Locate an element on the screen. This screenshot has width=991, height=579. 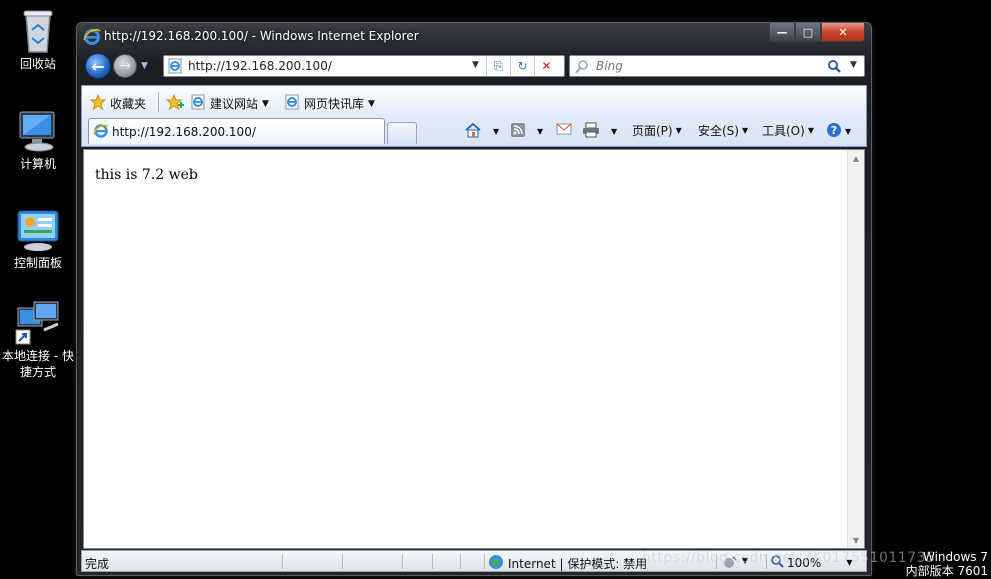
scroll-up-button: ▲ is located at coordinates (856, 158).